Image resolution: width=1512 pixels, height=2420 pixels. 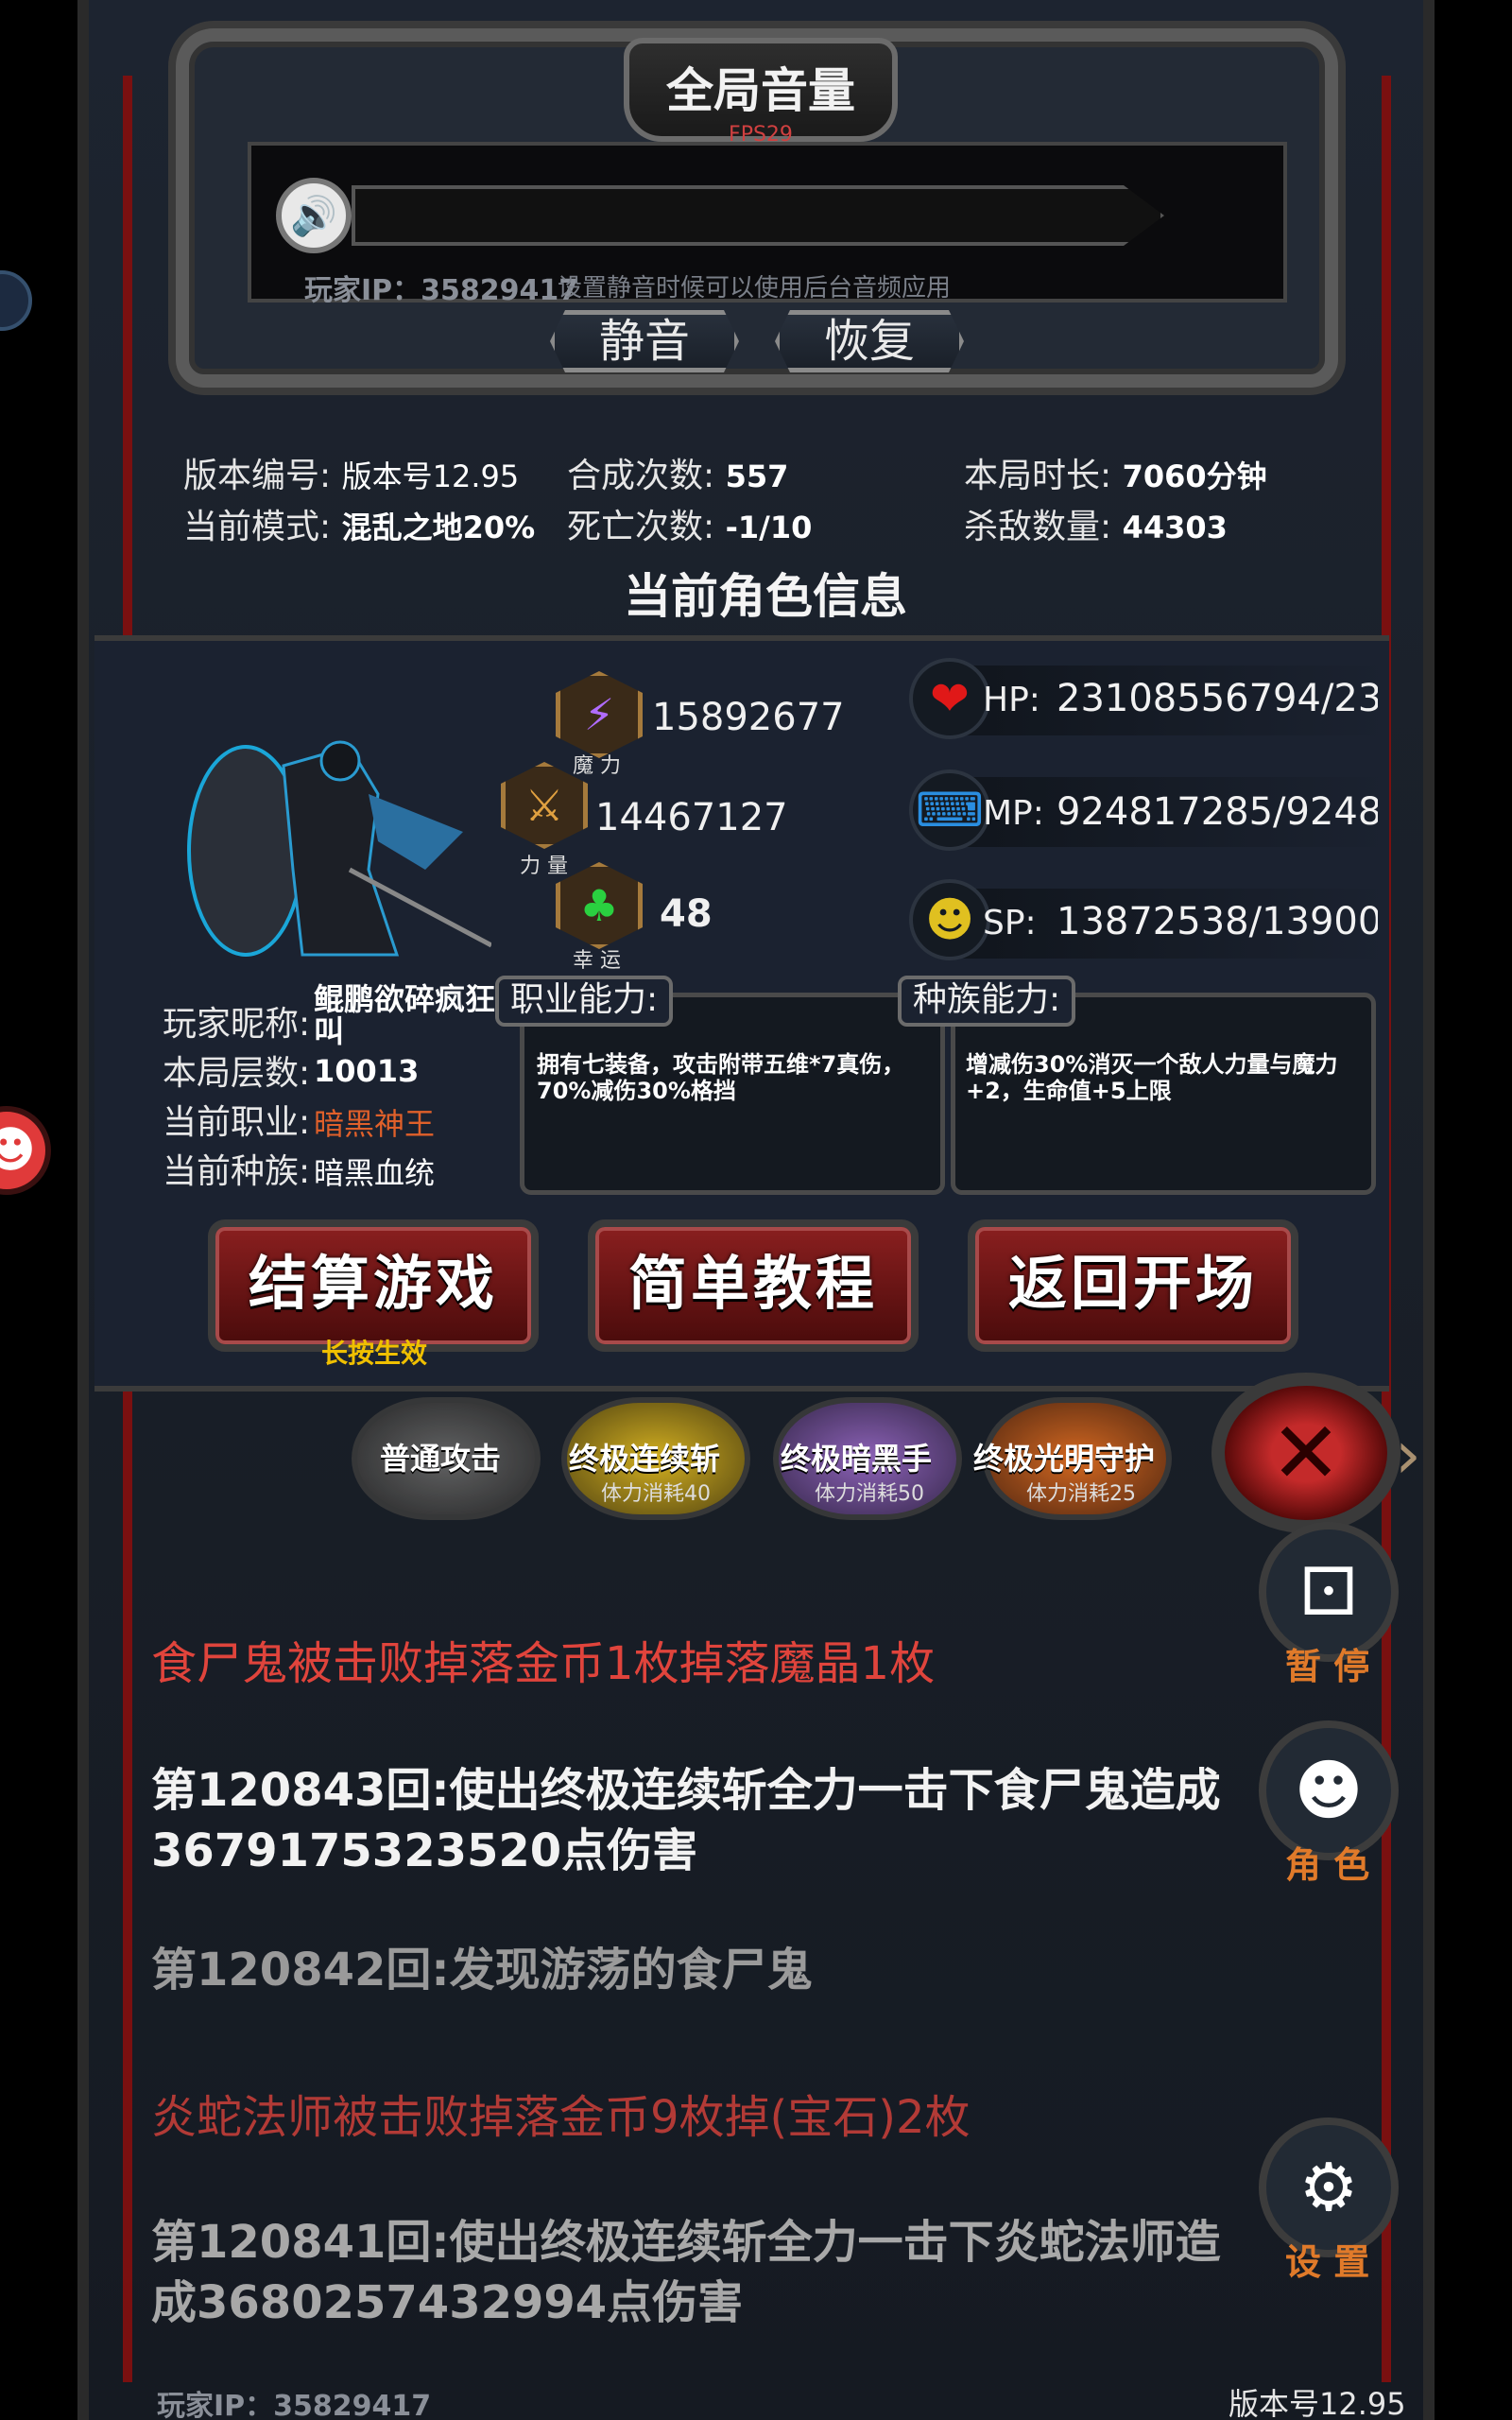 I want to click on player-ip-top: 玩家IP：35829417, so click(x=441, y=290).